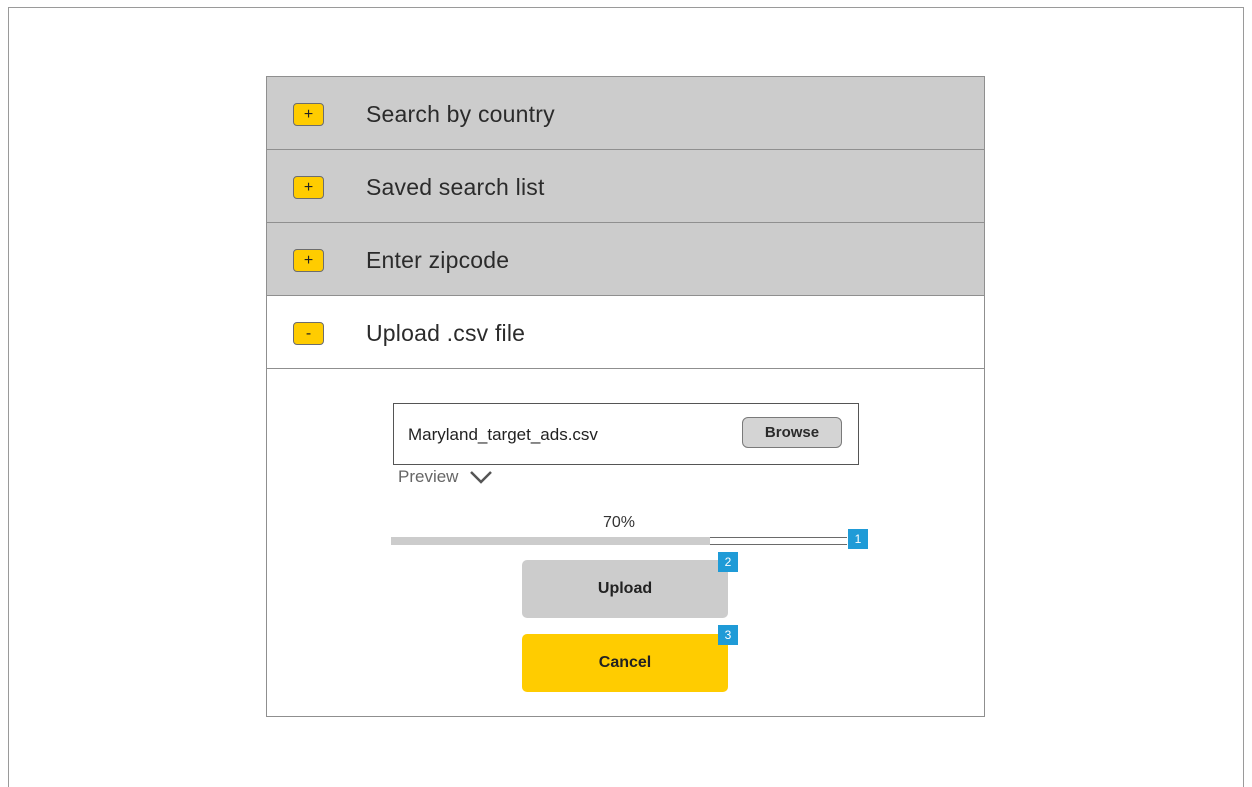 The height and width of the screenshot is (787, 1252). Describe the element at coordinates (438, 260) in the screenshot. I see `accordion-item-label: Enter zipcode` at that location.